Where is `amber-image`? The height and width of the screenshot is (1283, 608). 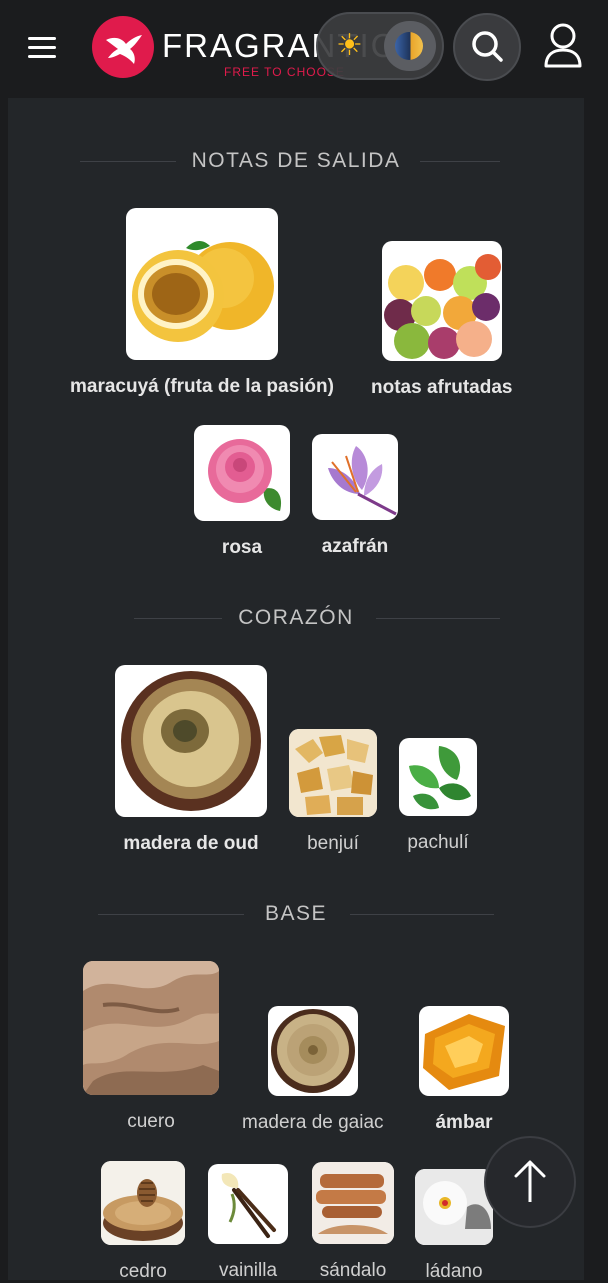 amber-image is located at coordinates (464, 1051).